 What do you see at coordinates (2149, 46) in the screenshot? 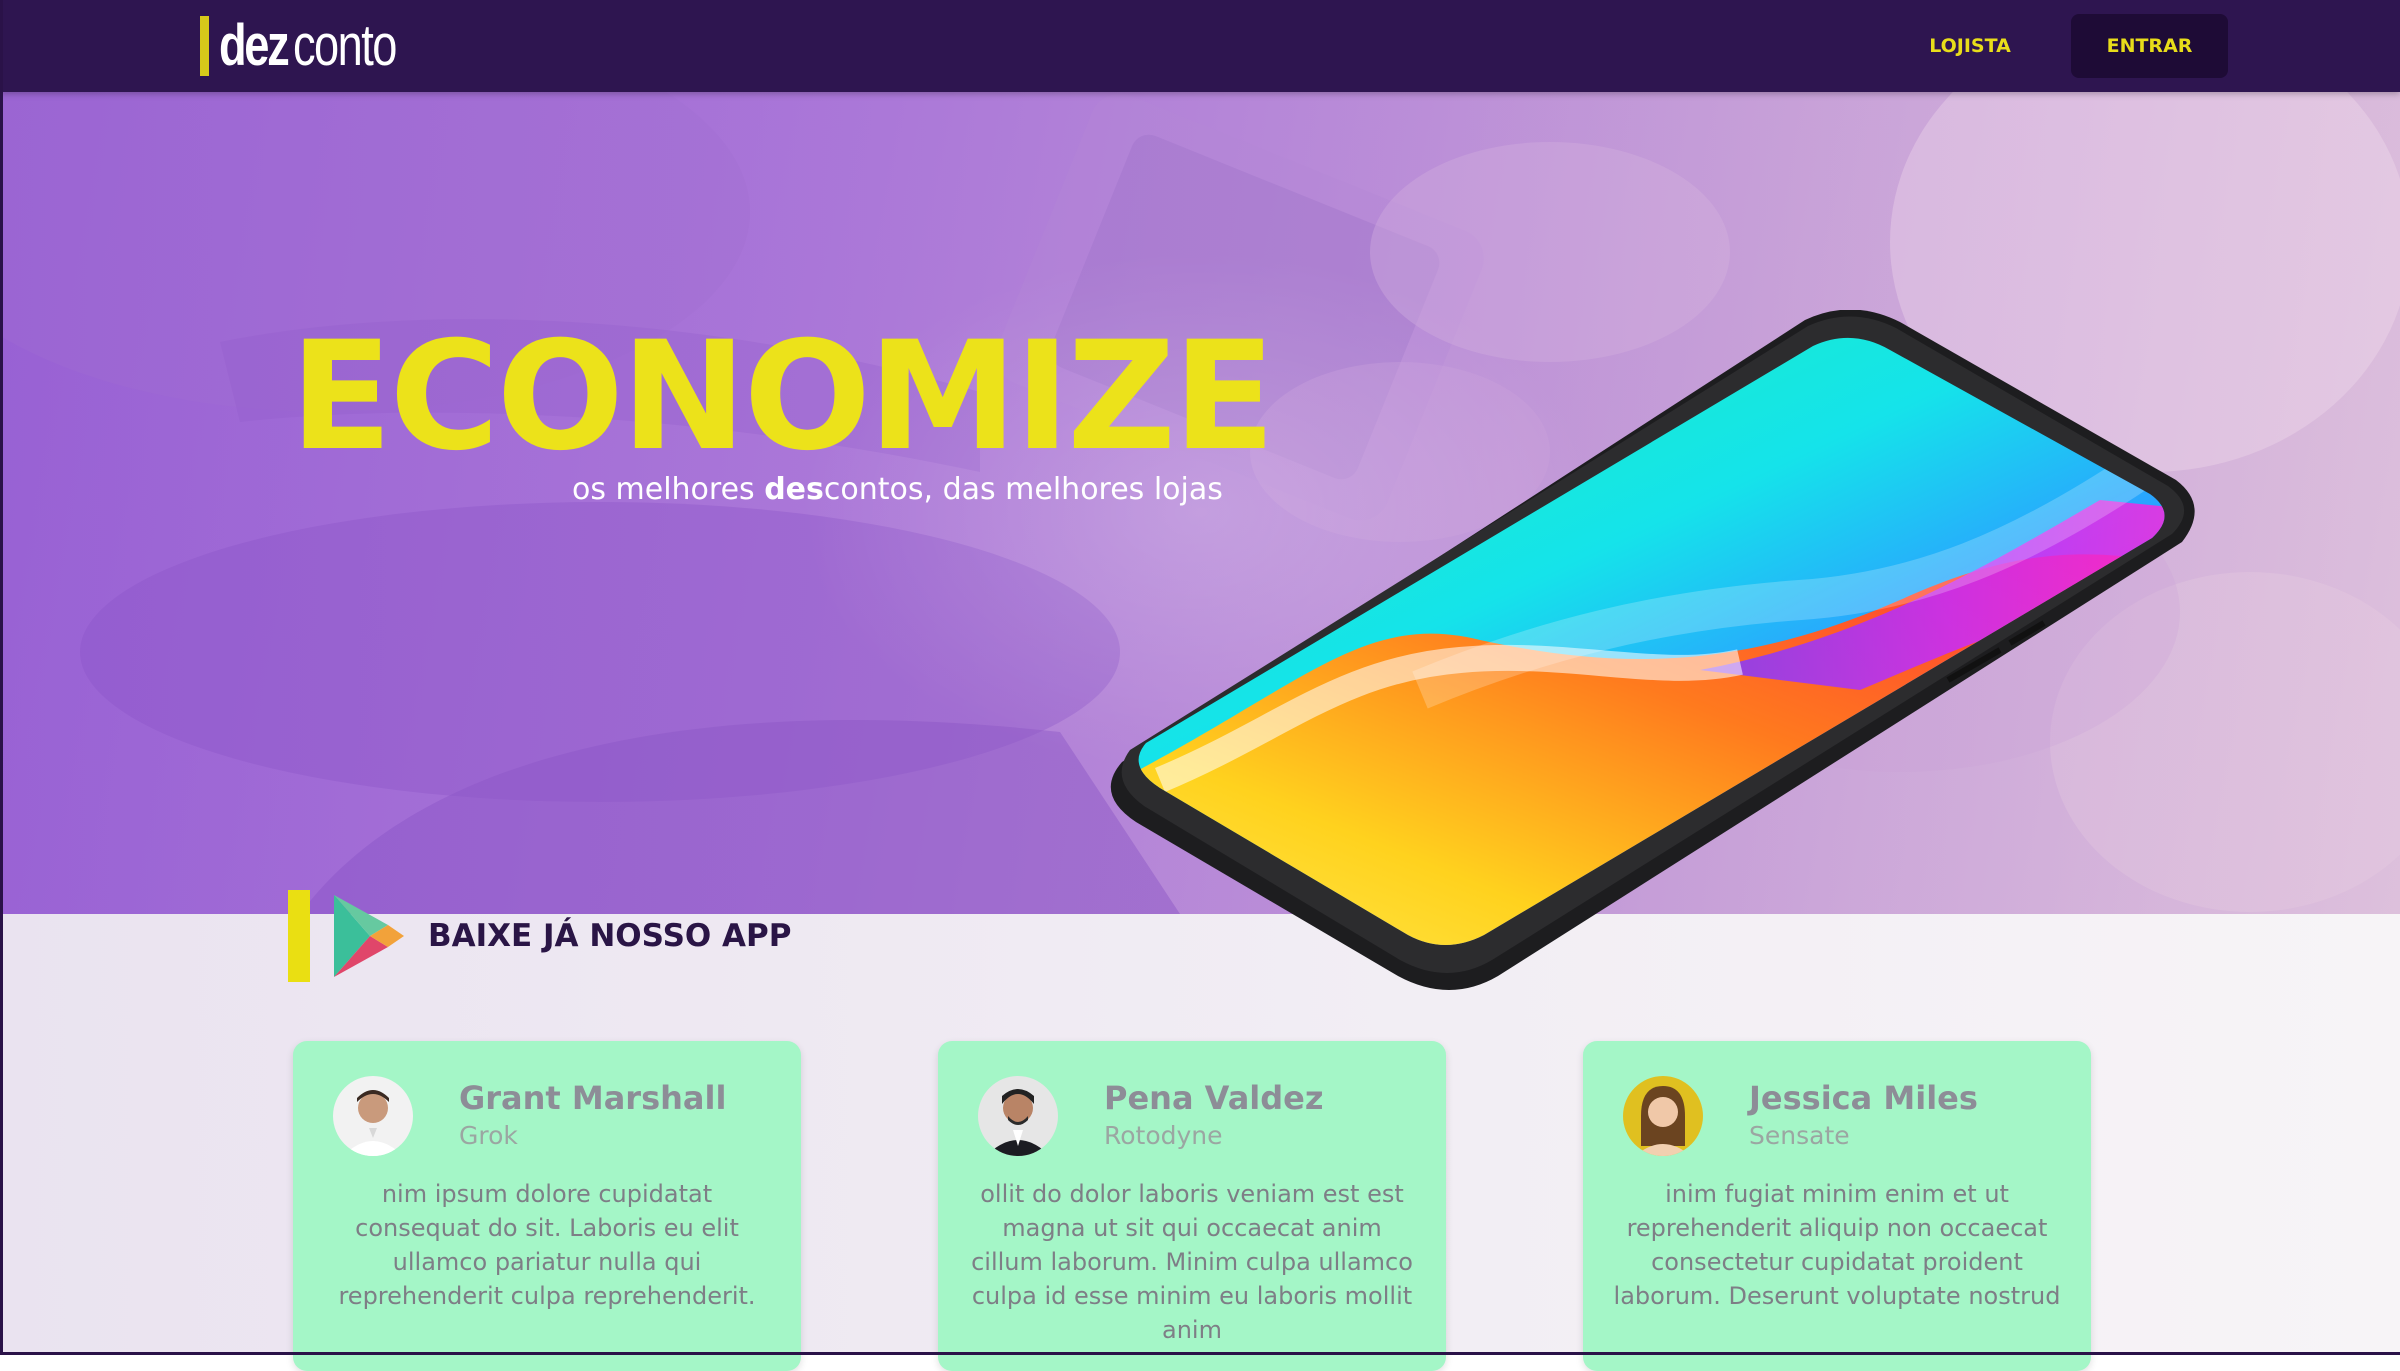
I see `entrar-button: ENTRAR` at bounding box center [2149, 46].